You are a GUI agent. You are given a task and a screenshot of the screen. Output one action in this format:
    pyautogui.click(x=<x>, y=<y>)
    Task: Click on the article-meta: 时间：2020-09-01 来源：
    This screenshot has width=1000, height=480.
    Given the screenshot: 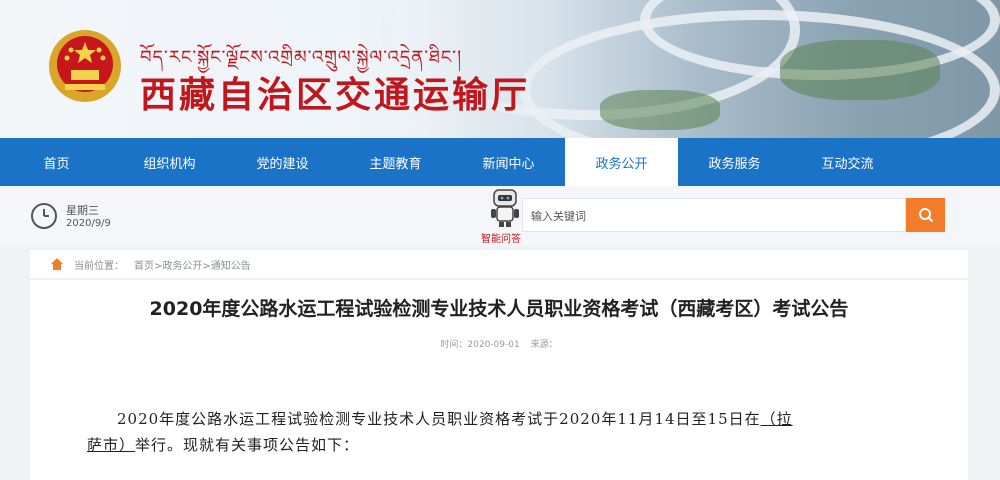 What is the action you would take?
    pyautogui.click(x=499, y=343)
    